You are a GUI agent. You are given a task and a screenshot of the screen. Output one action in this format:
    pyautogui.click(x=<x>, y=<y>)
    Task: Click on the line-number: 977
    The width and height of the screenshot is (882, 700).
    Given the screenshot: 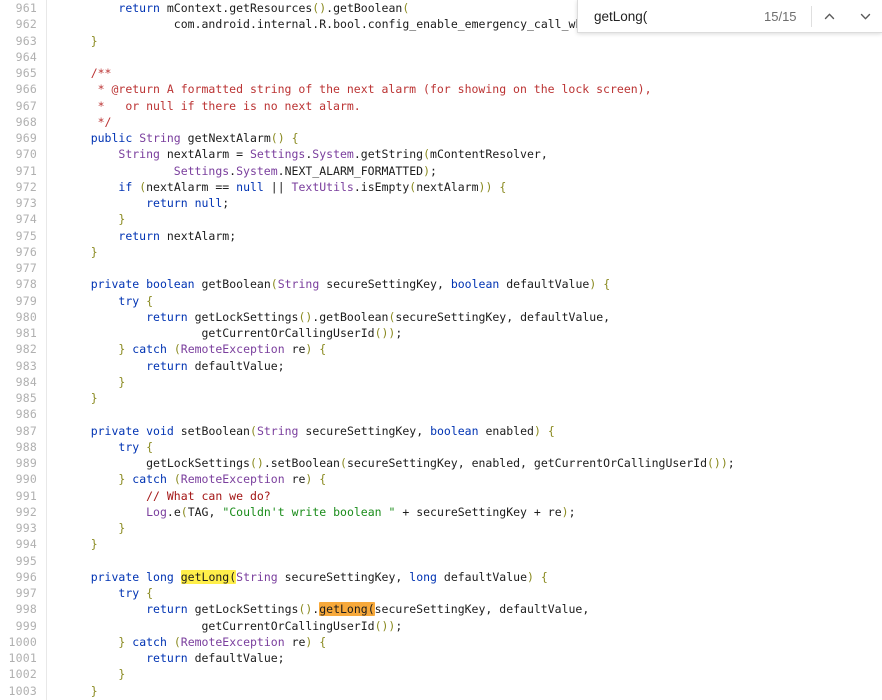 What is the action you would take?
    pyautogui.click(x=26, y=268)
    